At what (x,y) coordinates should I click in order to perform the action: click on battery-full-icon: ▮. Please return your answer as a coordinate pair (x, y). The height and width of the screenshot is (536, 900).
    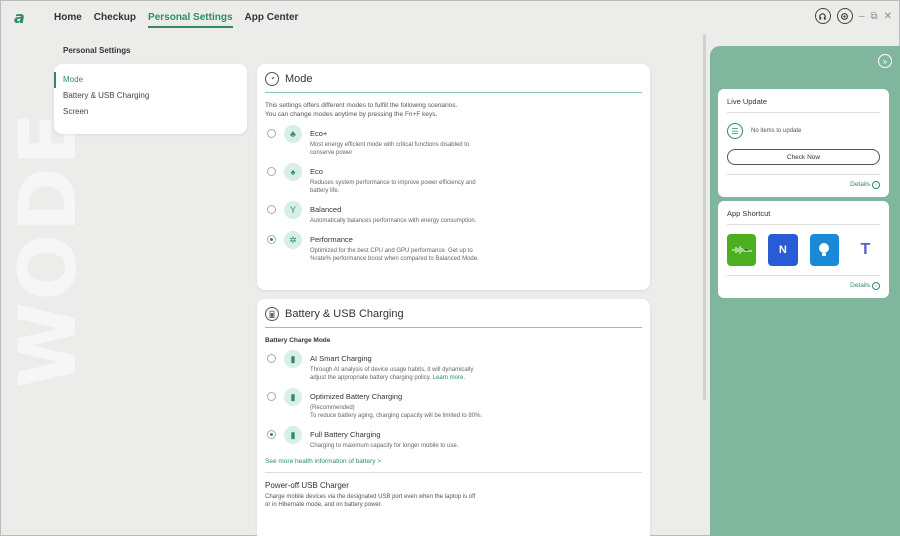
    Looking at the image, I should click on (293, 435).